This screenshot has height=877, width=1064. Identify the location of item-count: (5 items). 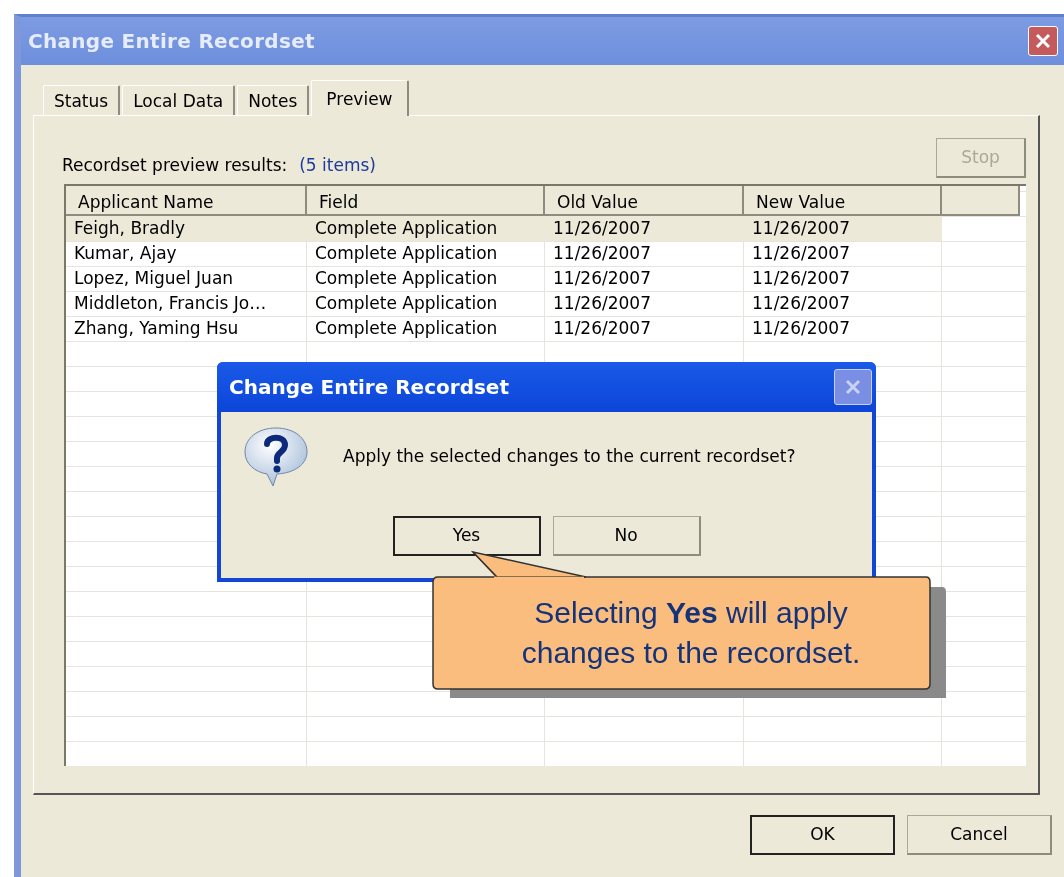
(337, 164).